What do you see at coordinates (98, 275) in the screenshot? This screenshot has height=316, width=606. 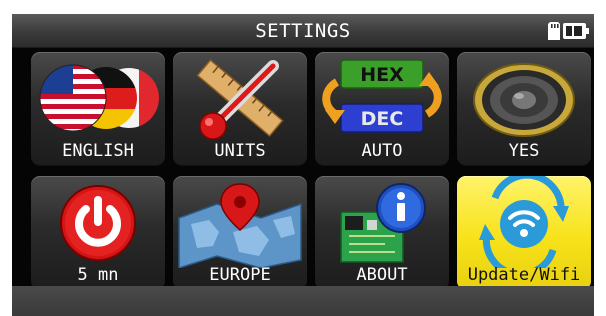 I see `tile-auto-off-label: 5 mn` at bounding box center [98, 275].